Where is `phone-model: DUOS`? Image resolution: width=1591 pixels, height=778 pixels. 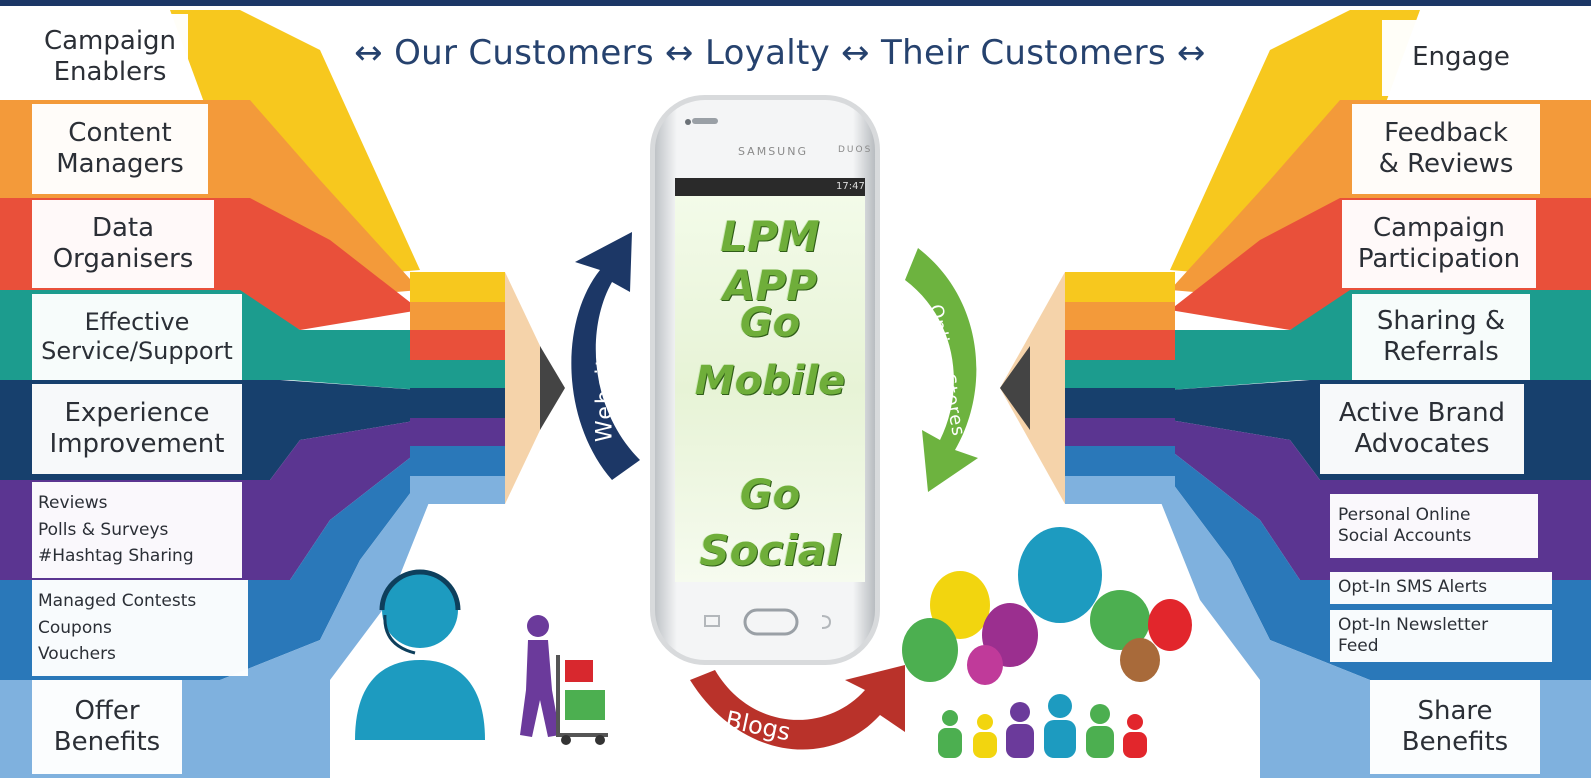
phone-model: DUOS is located at coordinates (855, 150).